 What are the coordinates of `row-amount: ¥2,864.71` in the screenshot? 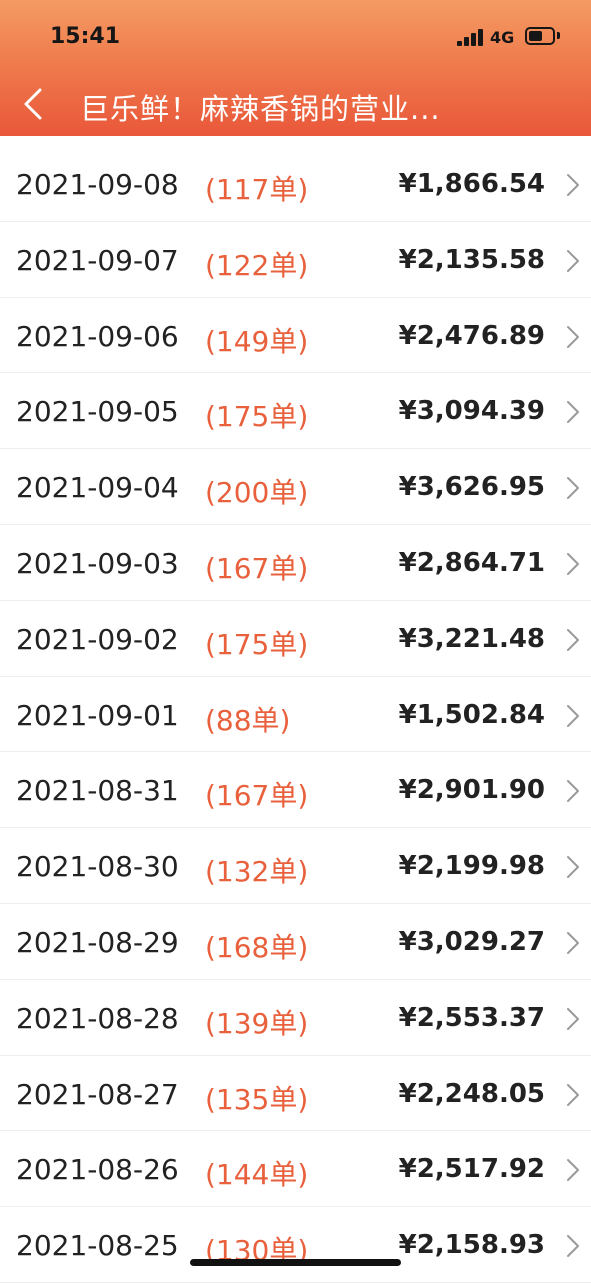 It's located at (471, 562).